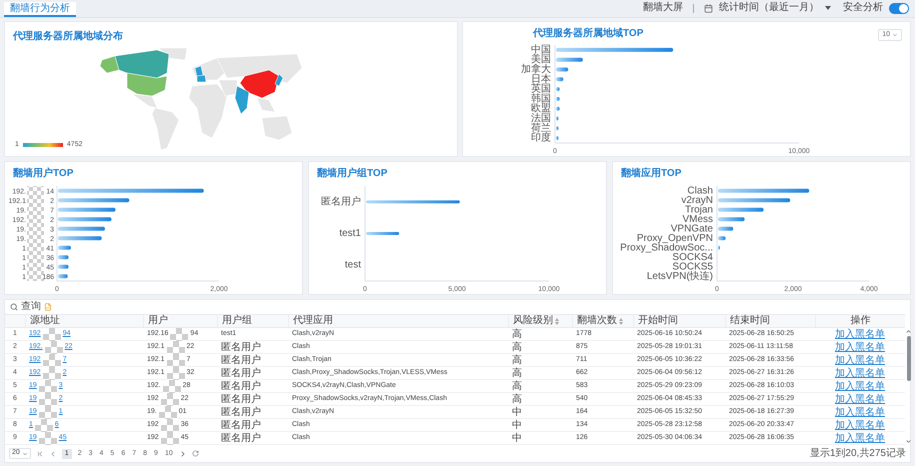 The width and height of the screenshot is (915, 466). What do you see at coordinates (692, 257) in the screenshot?
I see `category-label: SOCKS4` at bounding box center [692, 257].